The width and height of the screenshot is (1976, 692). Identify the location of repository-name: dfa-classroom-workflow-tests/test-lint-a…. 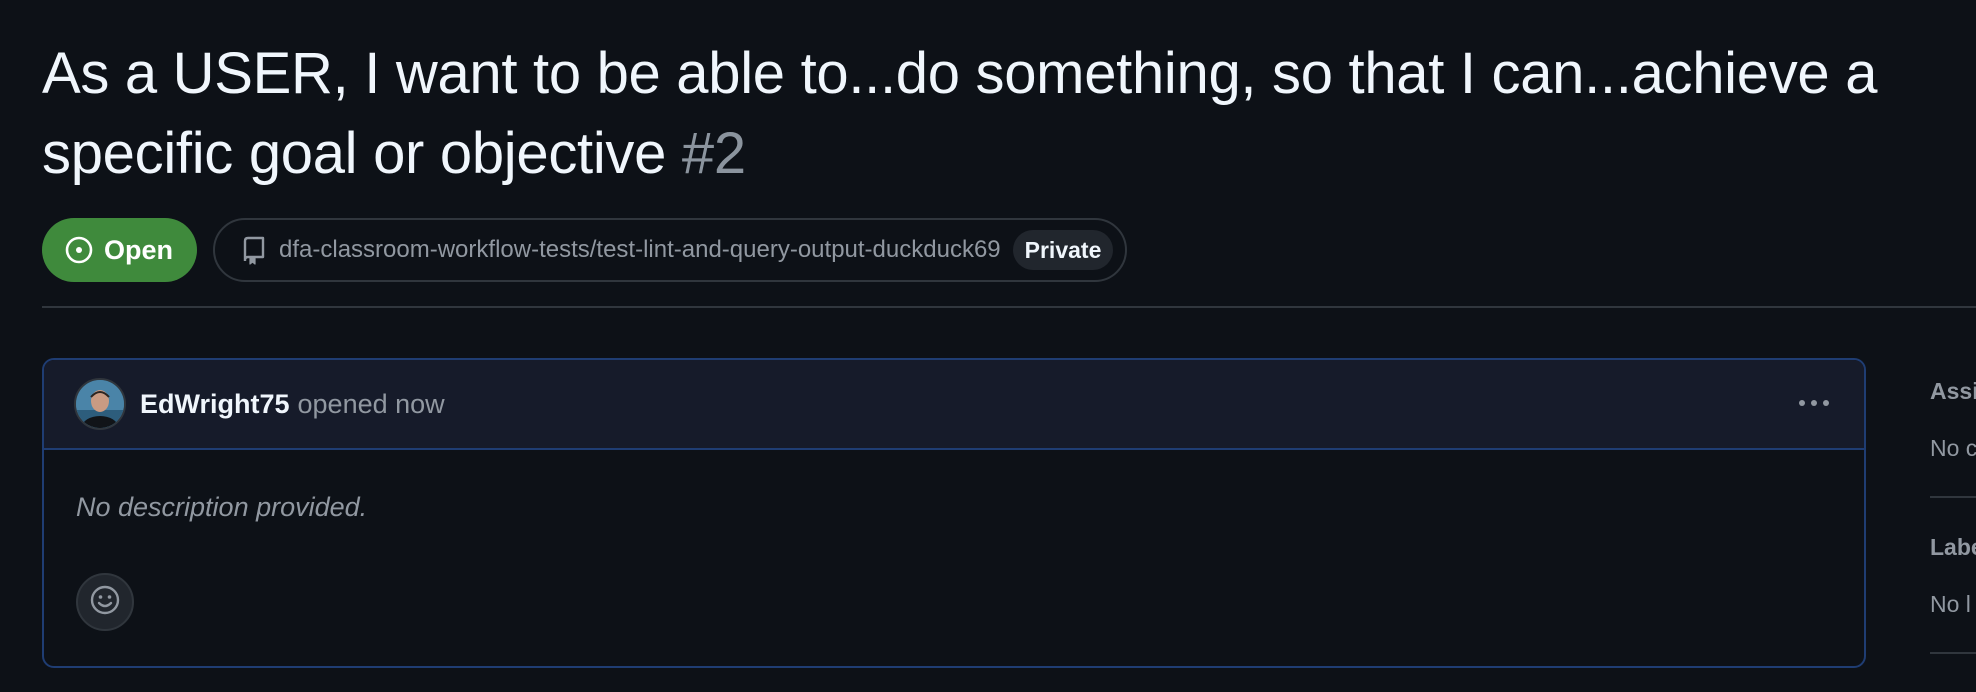
(640, 250).